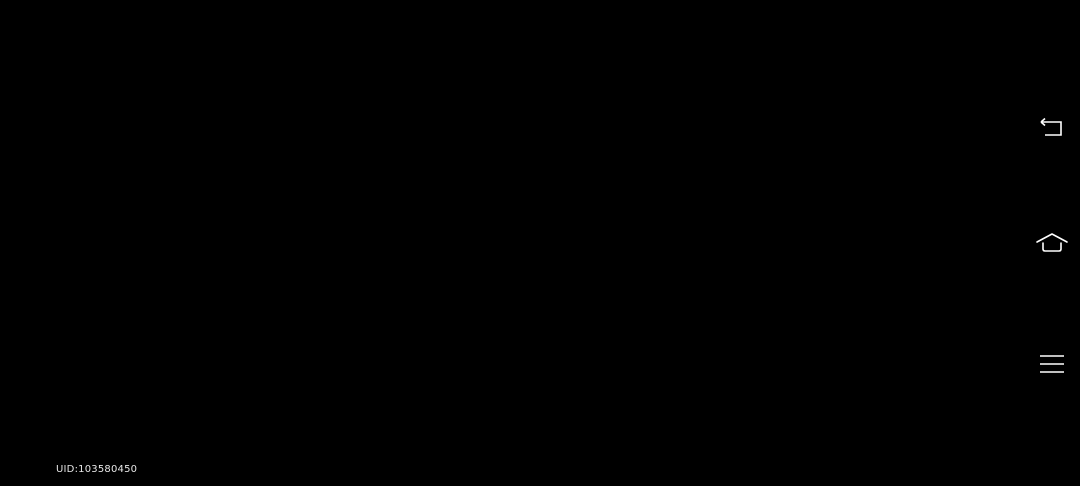 The image size is (1080, 486). I want to click on menu-button, so click(1052, 364).